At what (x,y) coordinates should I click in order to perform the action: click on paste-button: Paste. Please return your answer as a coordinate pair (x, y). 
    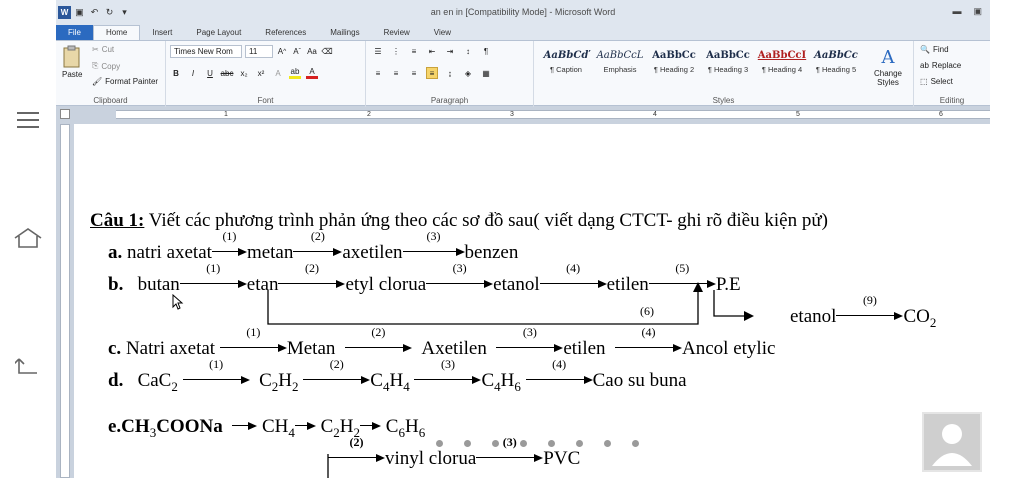
    Looking at the image, I should click on (72, 62).